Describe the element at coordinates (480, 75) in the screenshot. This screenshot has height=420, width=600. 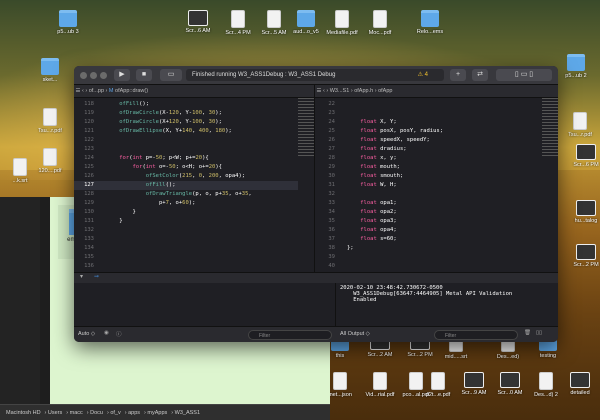
I see `code-review-button: ⇄` at that location.